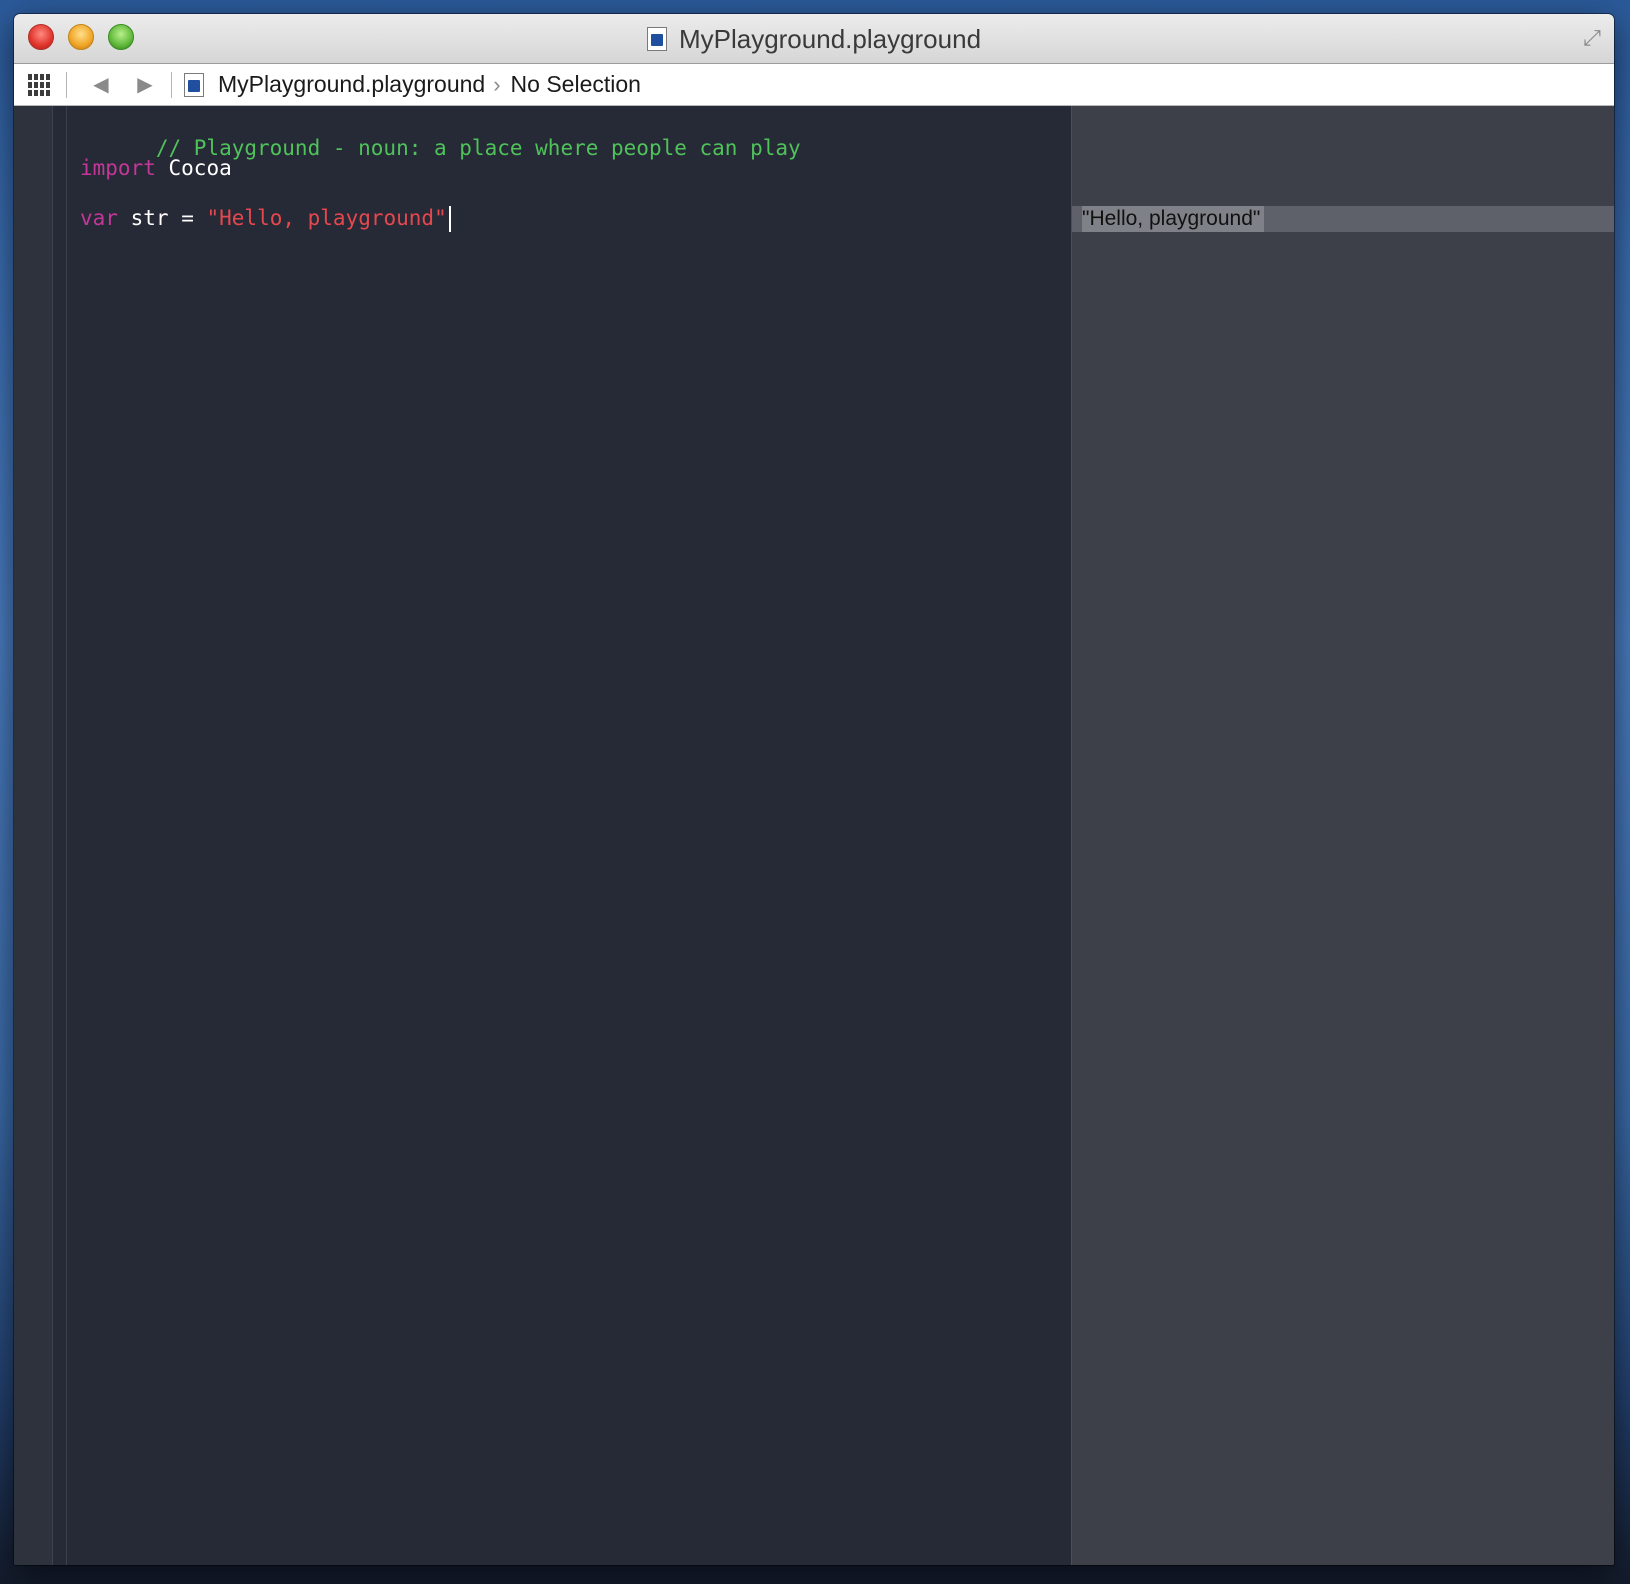 The image size is (1630, 1584). What do you see at coordinates (118, 168) in the screenshot?
I see `import-keyword: import` at bounding box center [118, 168].